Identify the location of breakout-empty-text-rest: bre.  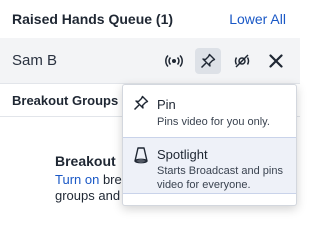
(110, 179).